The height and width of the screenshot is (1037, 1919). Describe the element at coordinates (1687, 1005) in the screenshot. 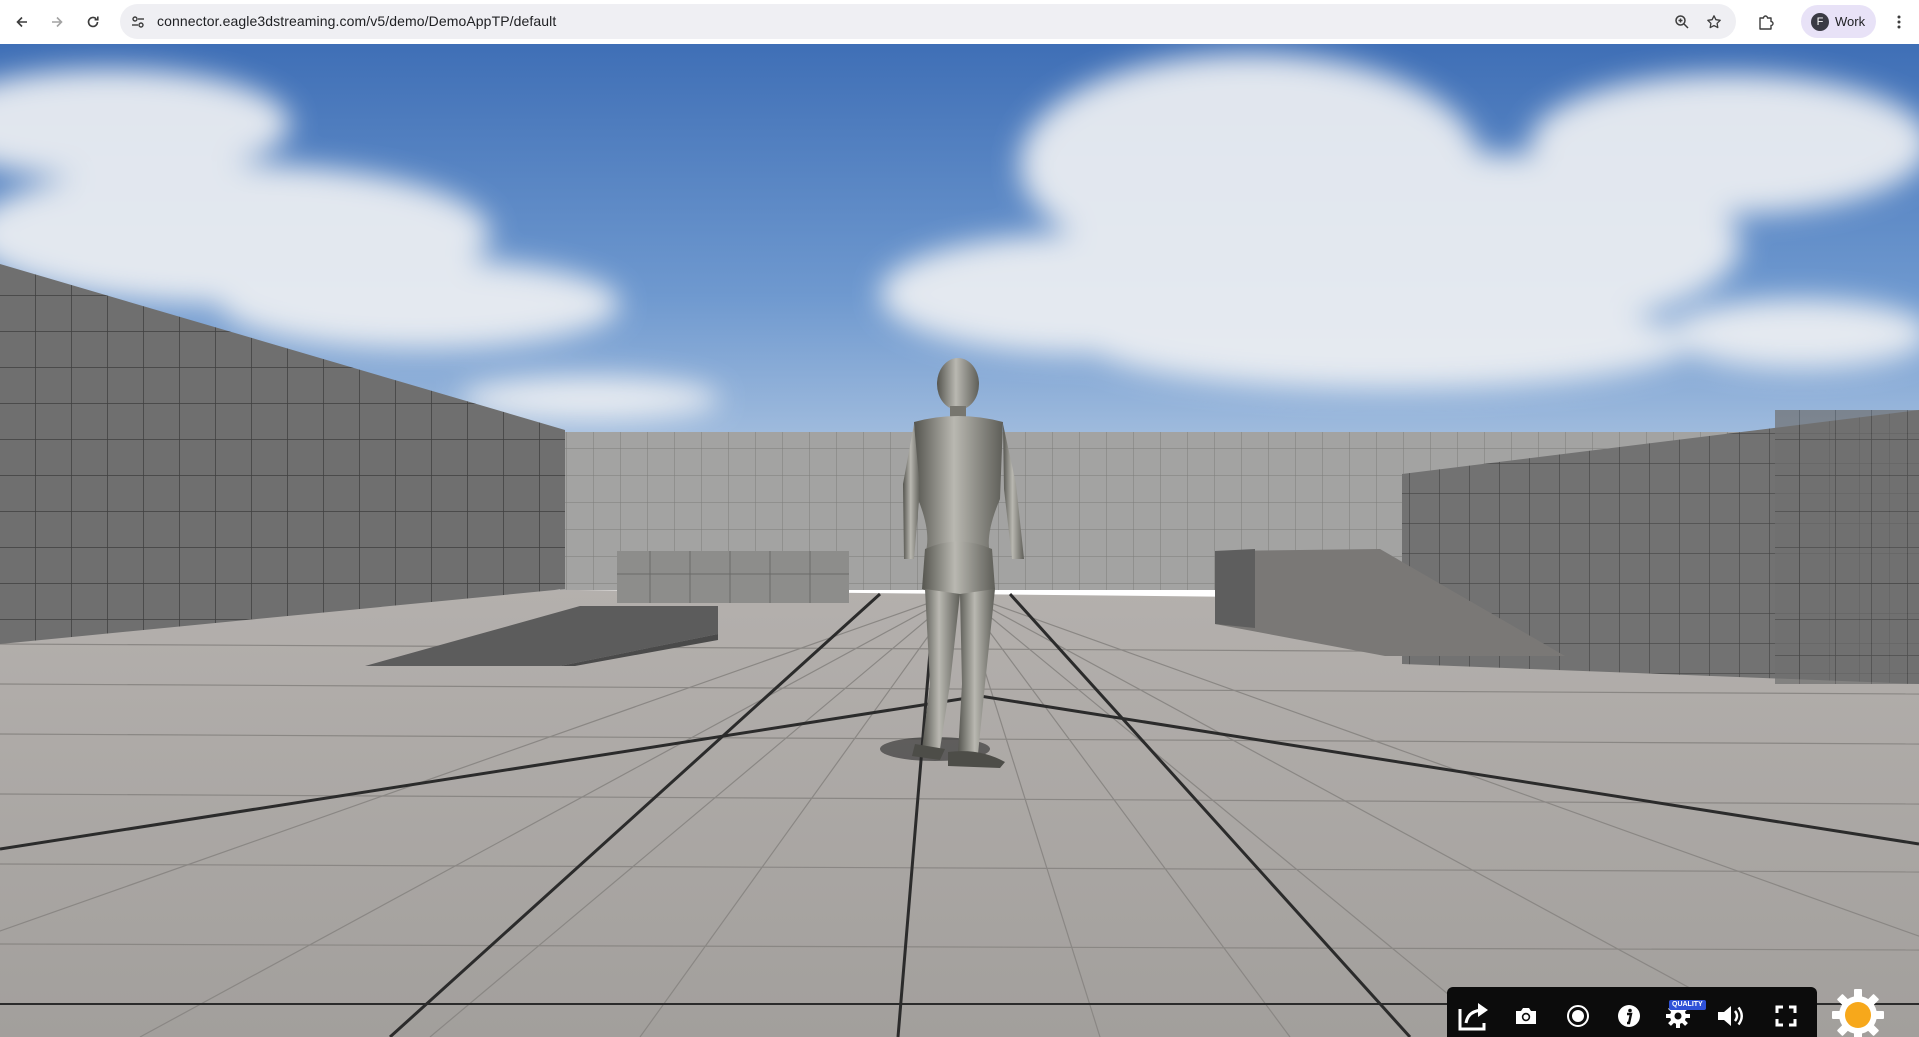

I see `quality-badge: QUALITY` at that location.